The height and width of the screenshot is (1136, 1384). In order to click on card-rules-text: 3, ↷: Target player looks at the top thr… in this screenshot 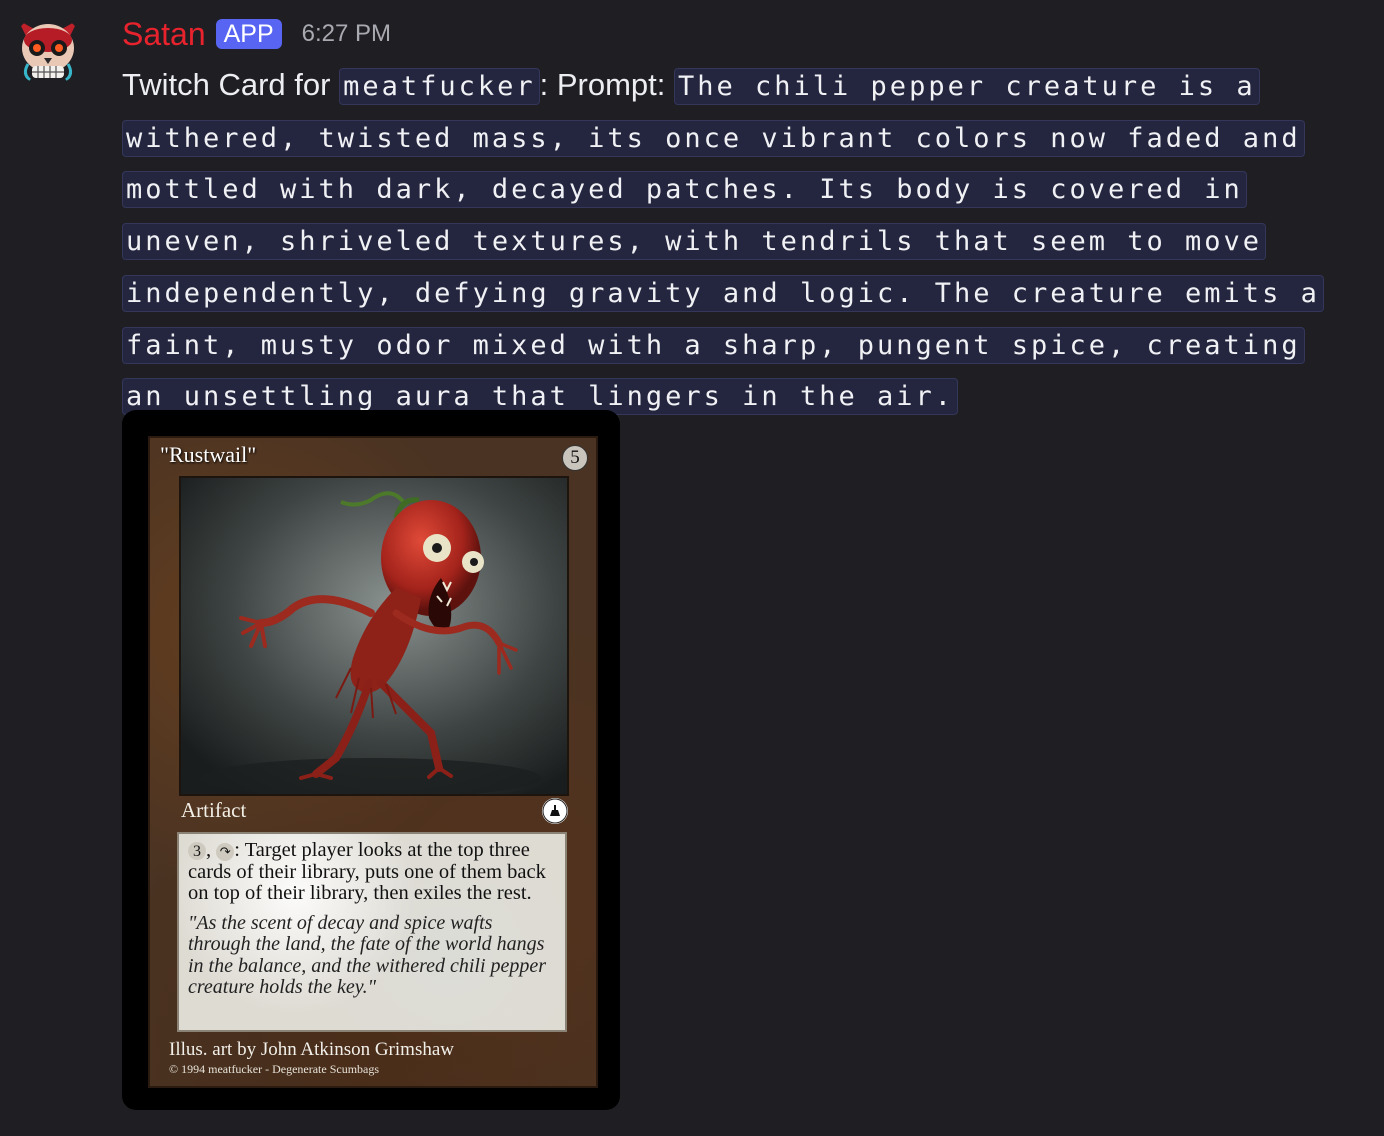, I will do `click(367, 871)`.